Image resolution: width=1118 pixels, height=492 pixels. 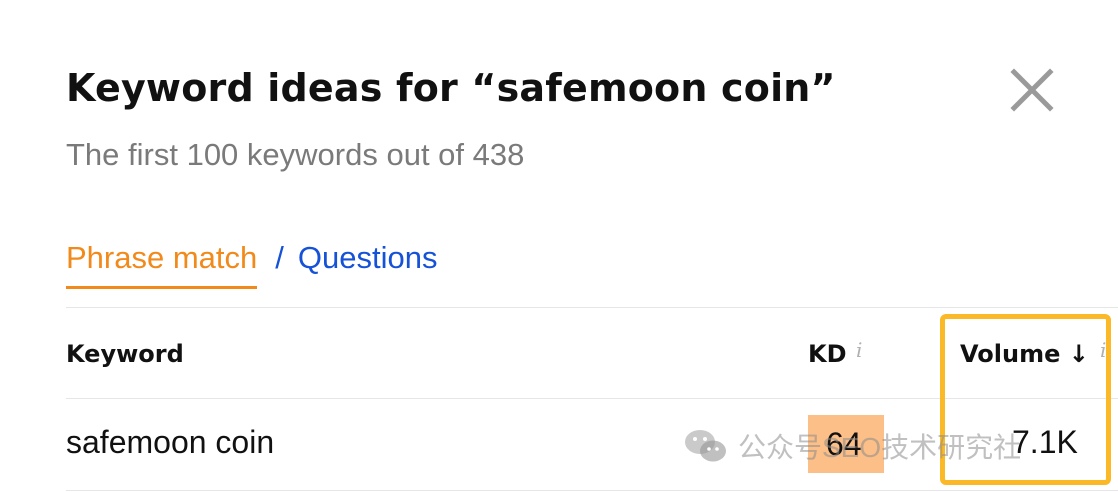 I want to click on column-header-volume: Volume ↓, so click(x=1024, y=354).